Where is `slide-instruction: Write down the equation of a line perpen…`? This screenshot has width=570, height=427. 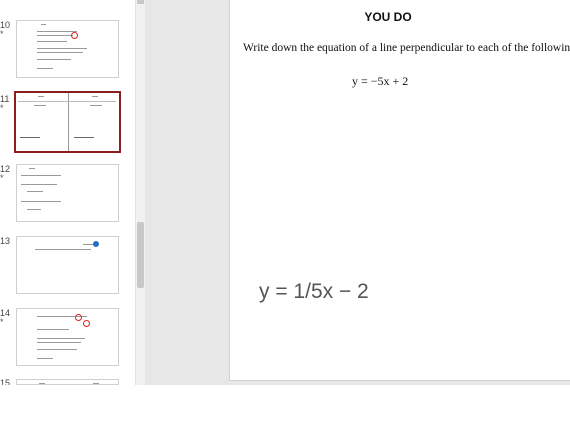
slide-instruction: Write down the equation of a line perpen… is located at coordinates (406, 48).